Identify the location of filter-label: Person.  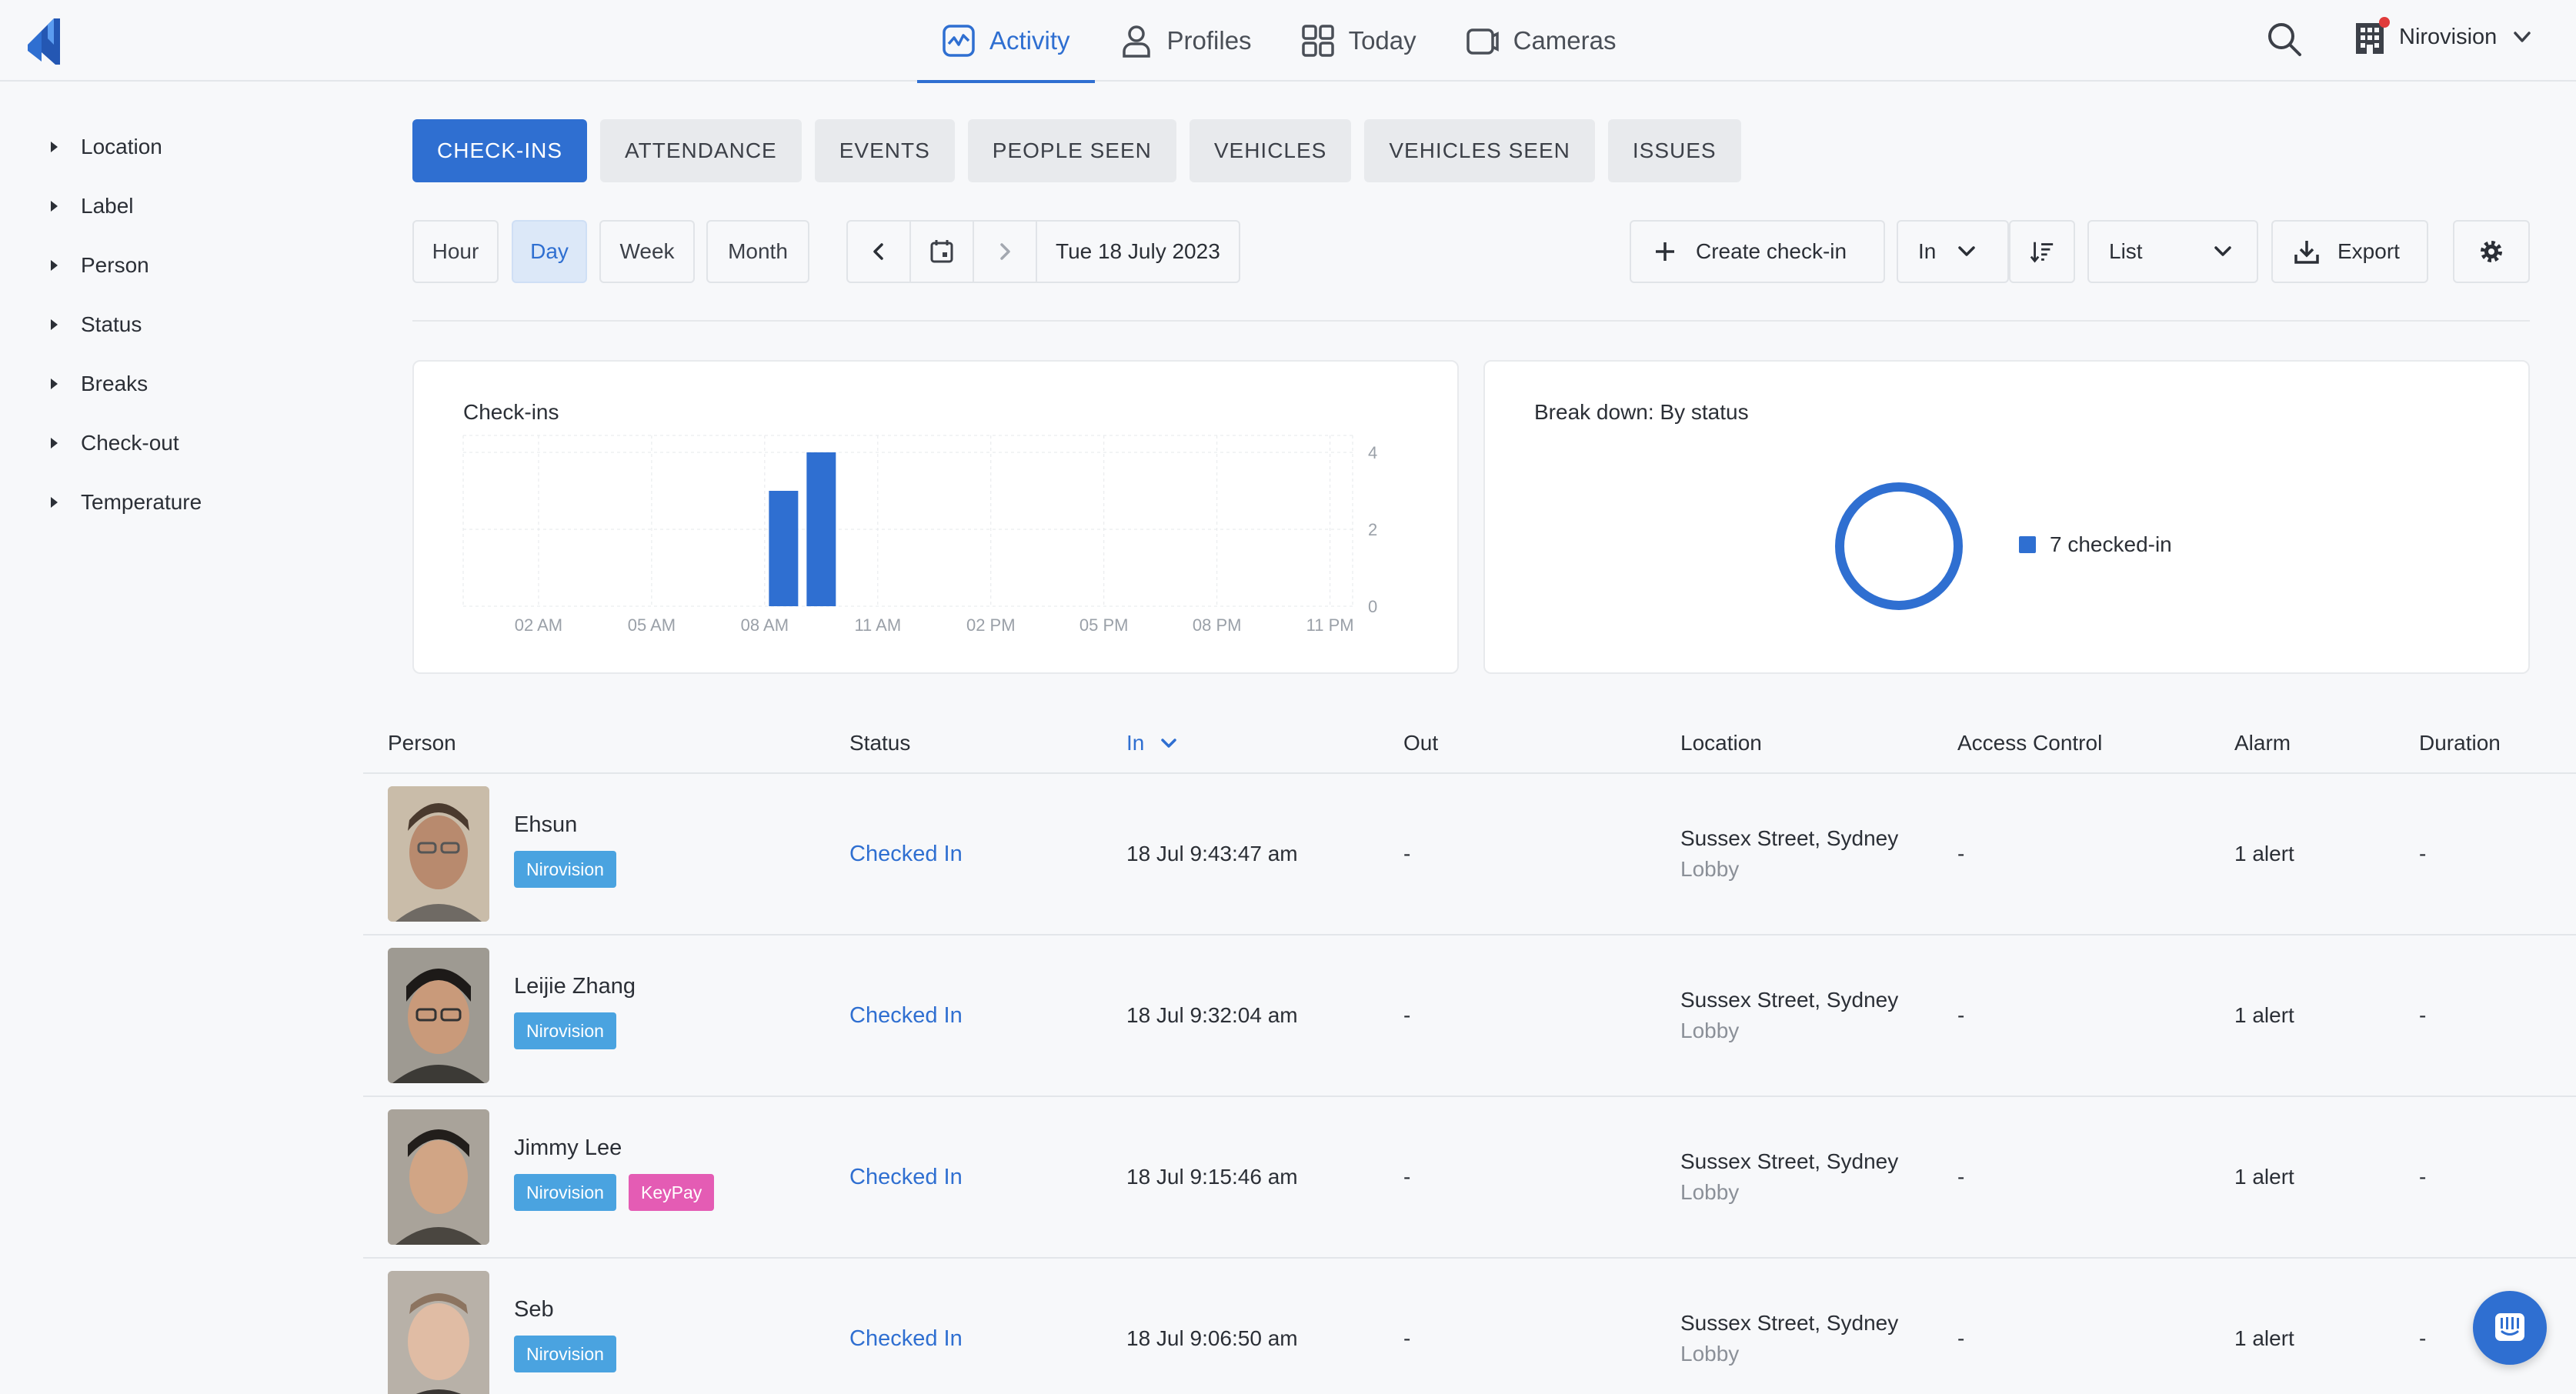
(115, 264).